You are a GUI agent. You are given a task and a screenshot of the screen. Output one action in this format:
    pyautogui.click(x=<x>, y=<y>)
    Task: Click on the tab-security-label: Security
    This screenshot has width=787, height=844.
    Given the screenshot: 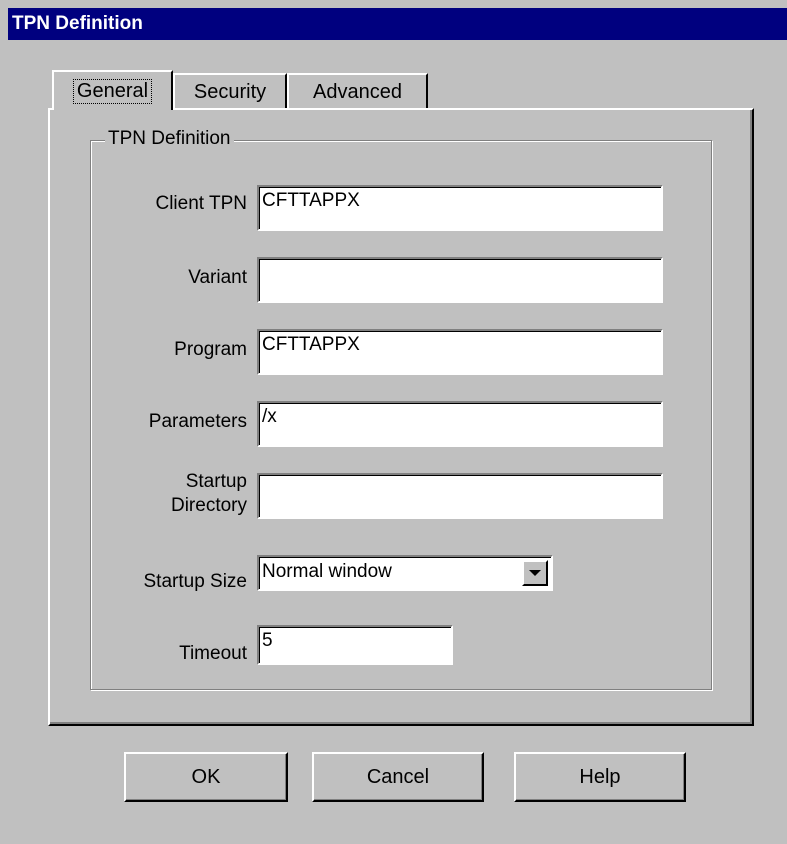 What is the action you would take?
    pyautogui.click(x=230, y=91)
    